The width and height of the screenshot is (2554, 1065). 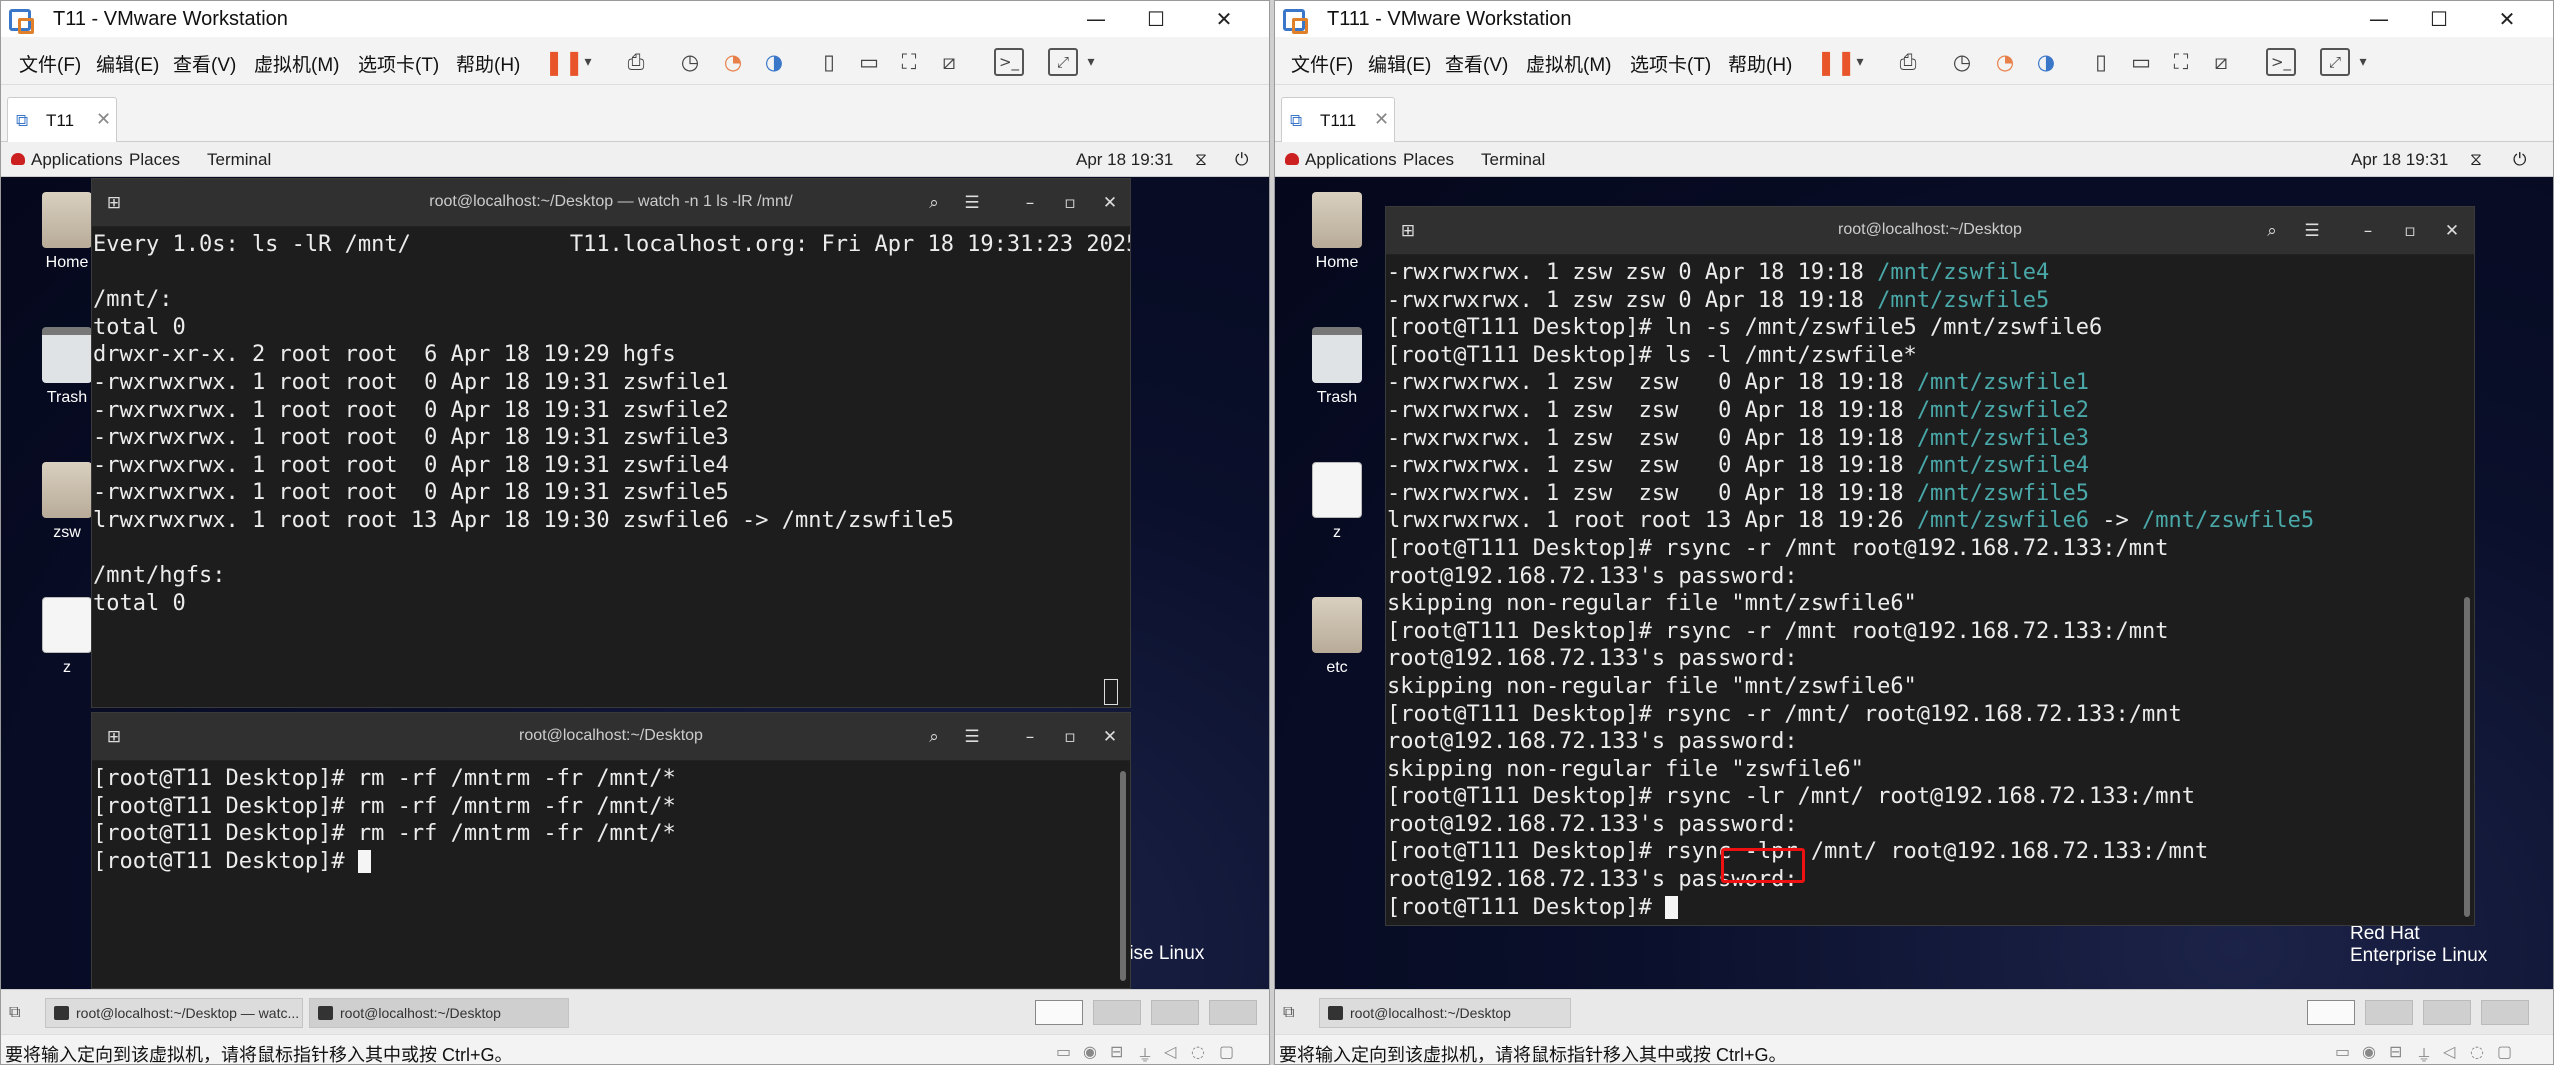 What do you see at coordinates (635, 19) in the screenshot?
I see `title-bar: T11 - VMware Workstation — ☐ ✕` at bounding box center [635, 19].